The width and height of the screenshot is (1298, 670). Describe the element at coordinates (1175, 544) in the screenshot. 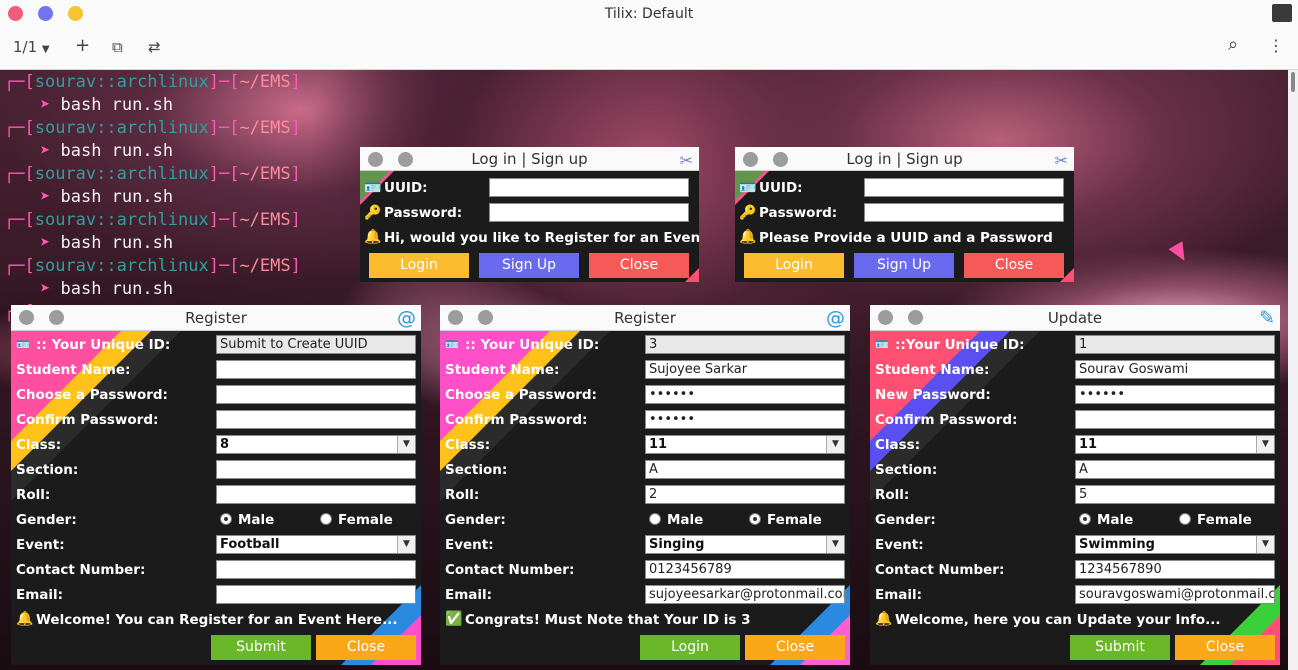

I see `event-select: Swimming ▼` at that location.